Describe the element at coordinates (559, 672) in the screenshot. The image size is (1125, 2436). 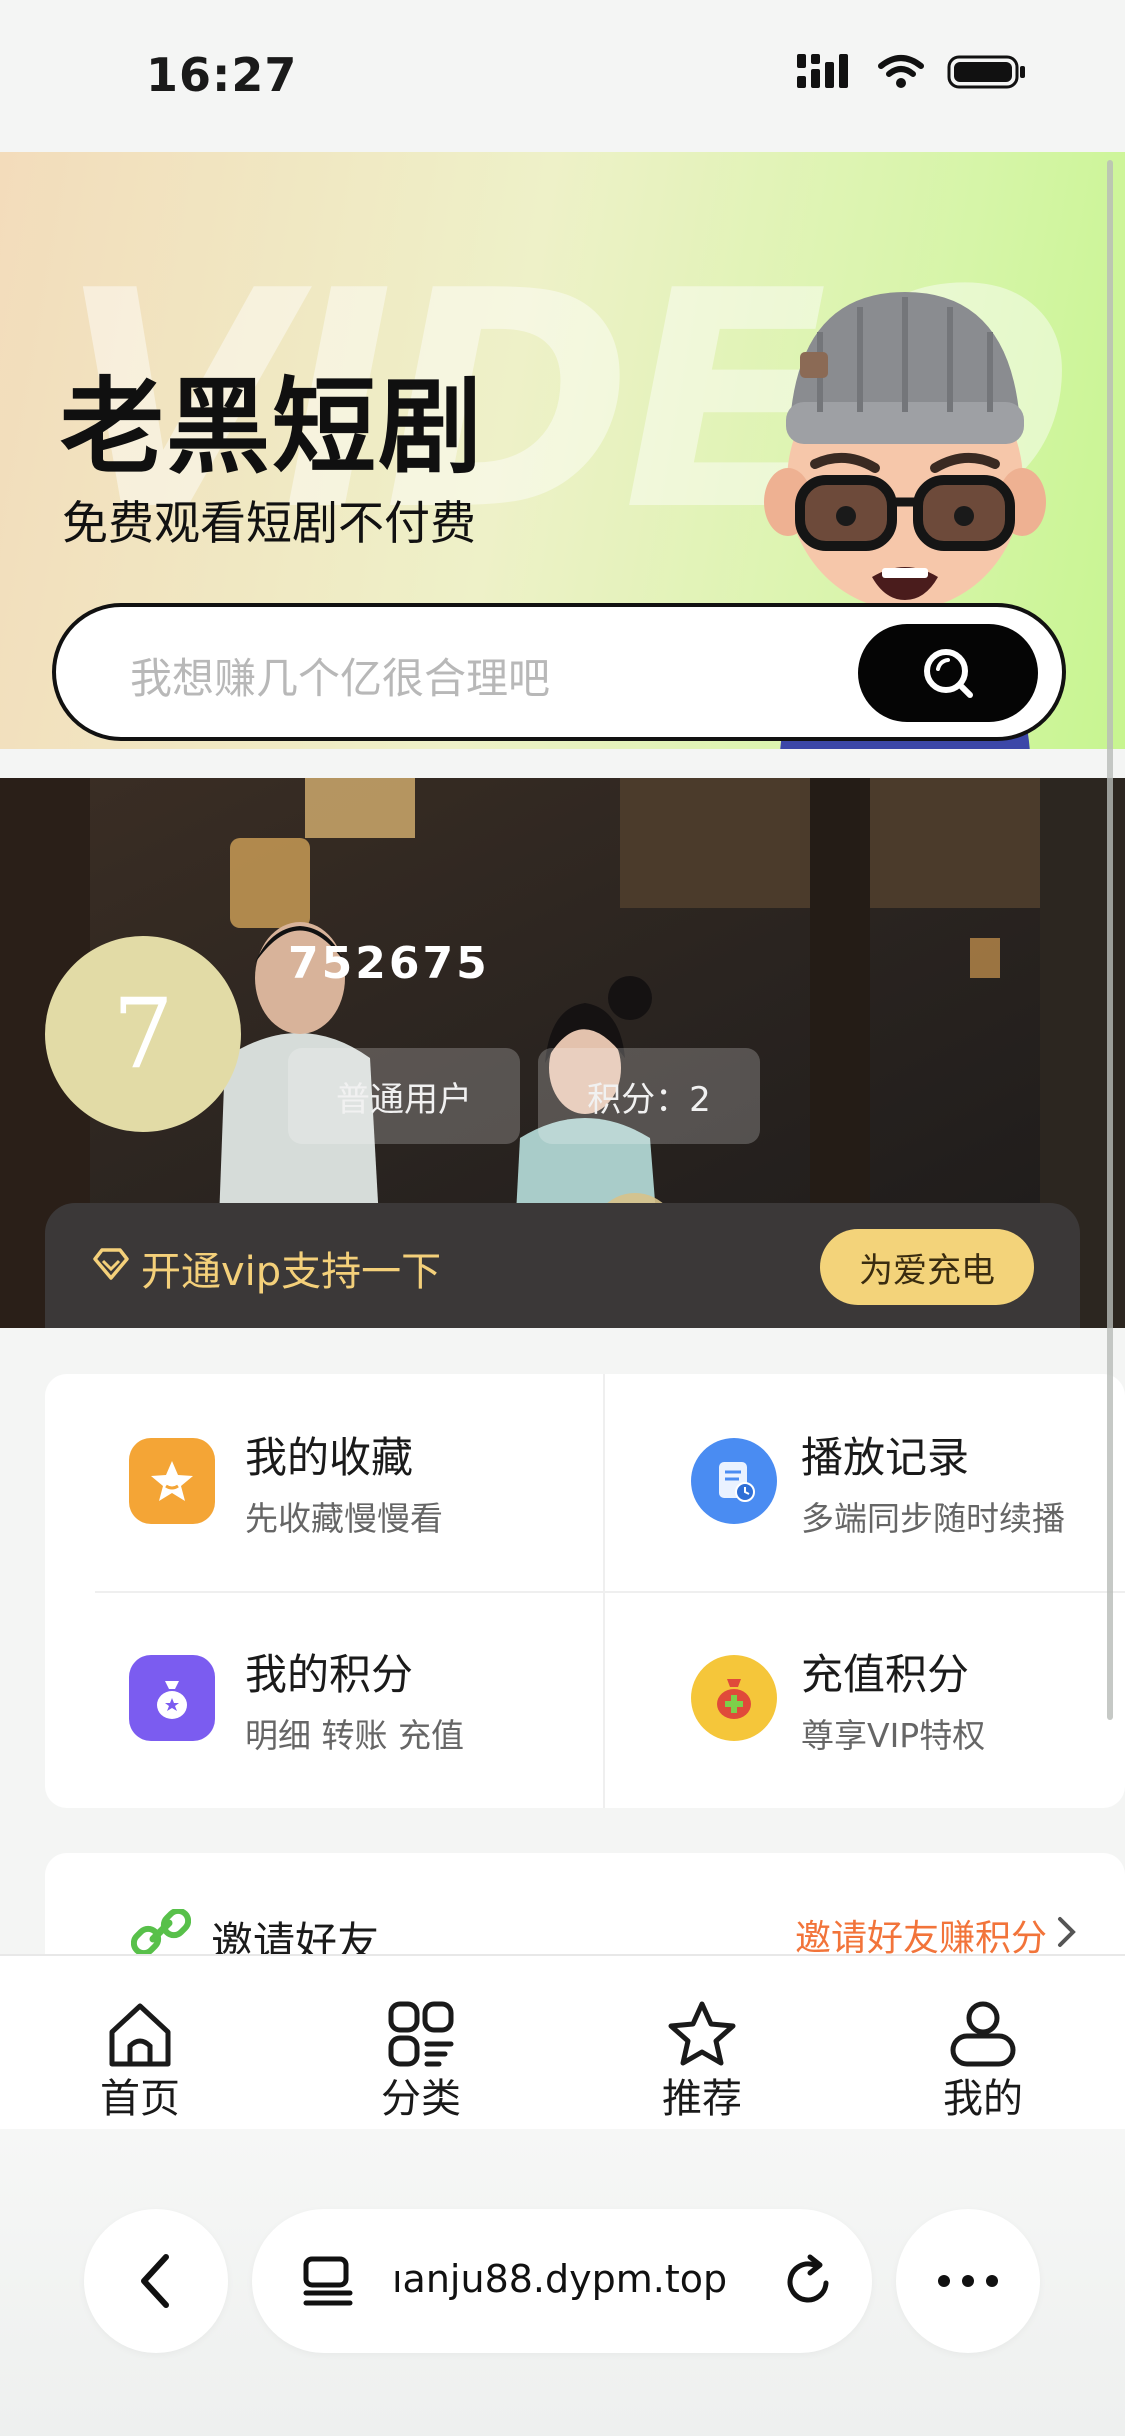
I see `search-bar: 我想赚几个亿很合理吧` at that location.